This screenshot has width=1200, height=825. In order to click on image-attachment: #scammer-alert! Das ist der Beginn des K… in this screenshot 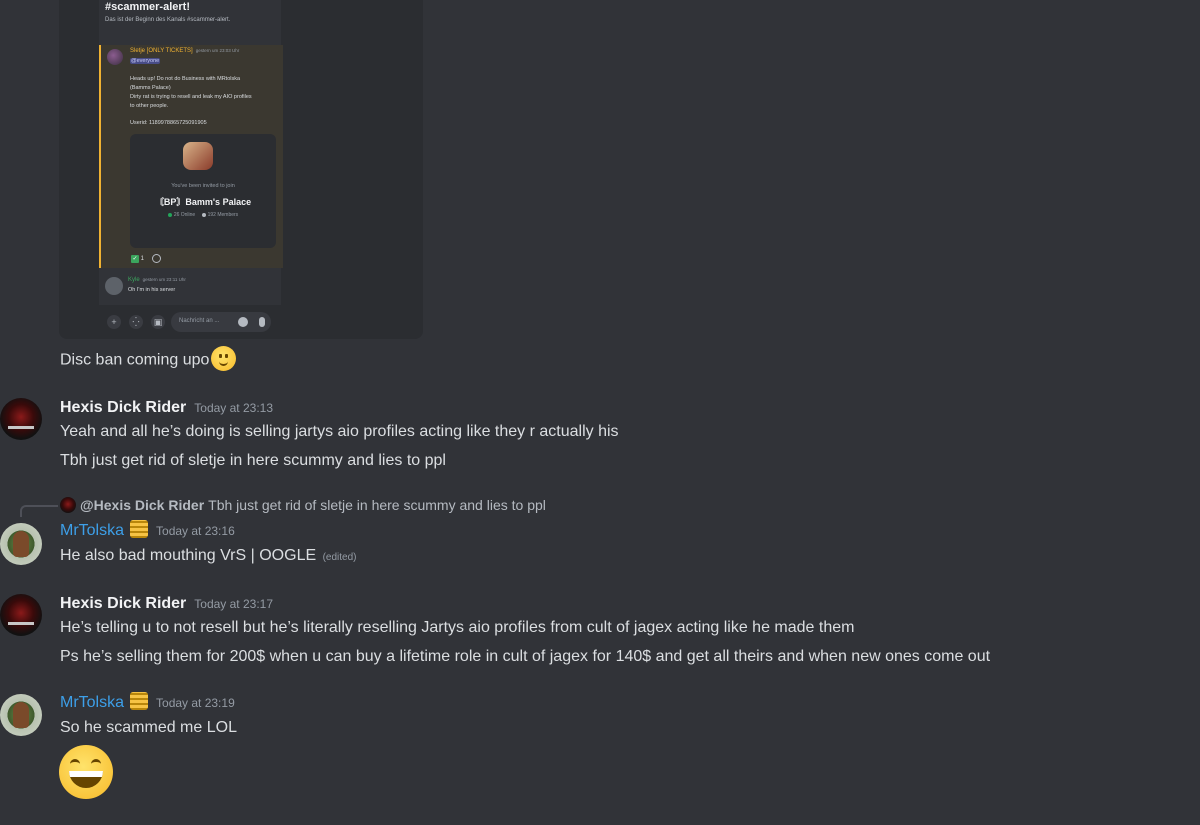, I will do `click(241, 169)`.